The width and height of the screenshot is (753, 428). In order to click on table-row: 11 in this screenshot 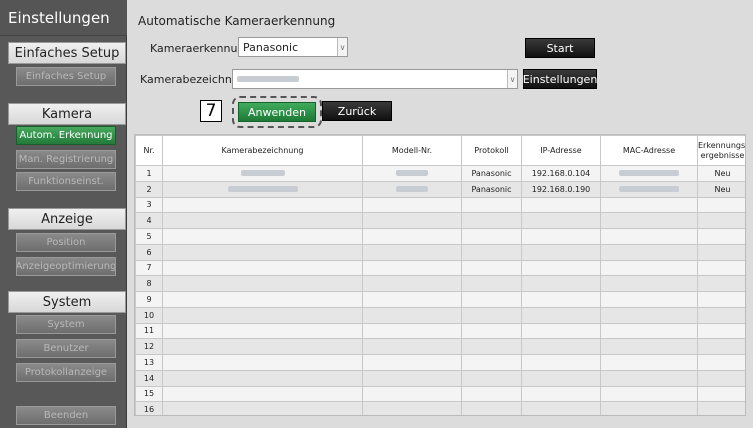, I will do `click(440, 331)`.